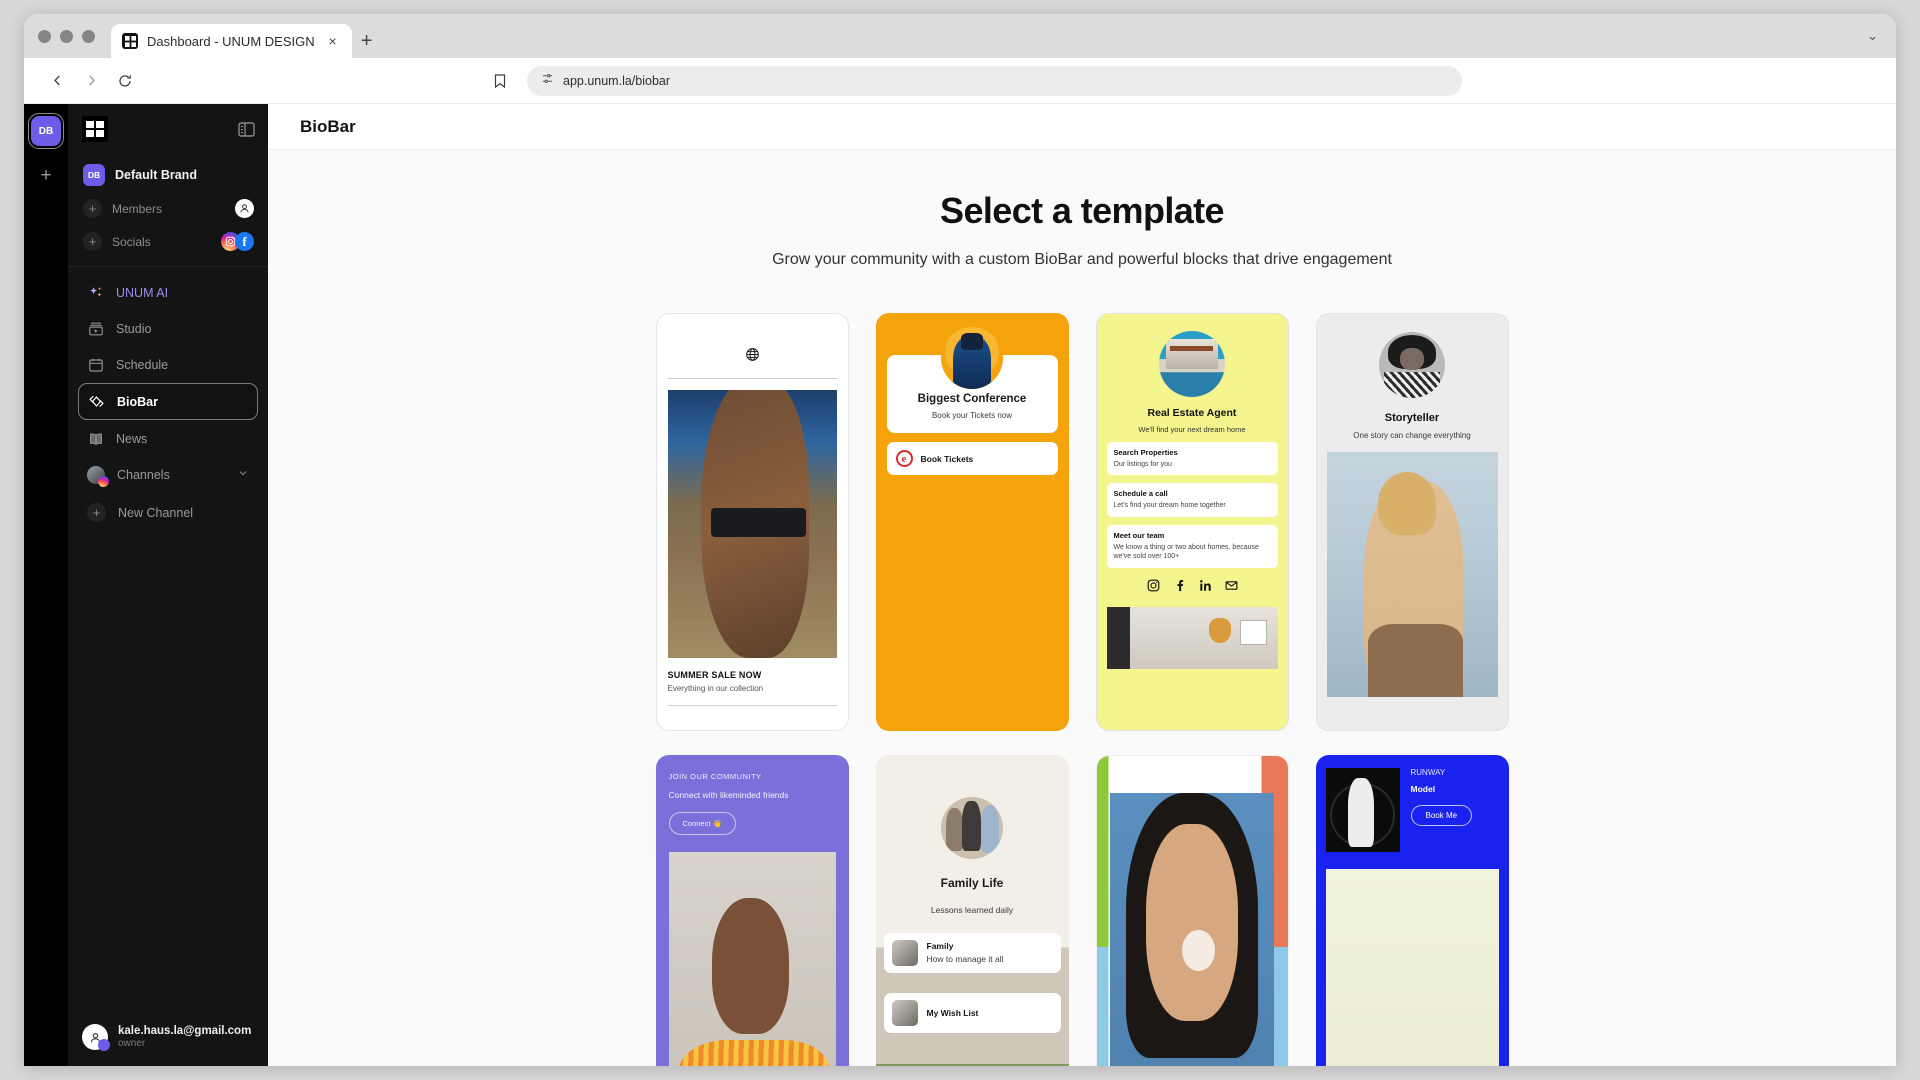  Describe the element at coordinates (137, 208) in the screenshot. I see `sidebar-item-label: Members` at that location.